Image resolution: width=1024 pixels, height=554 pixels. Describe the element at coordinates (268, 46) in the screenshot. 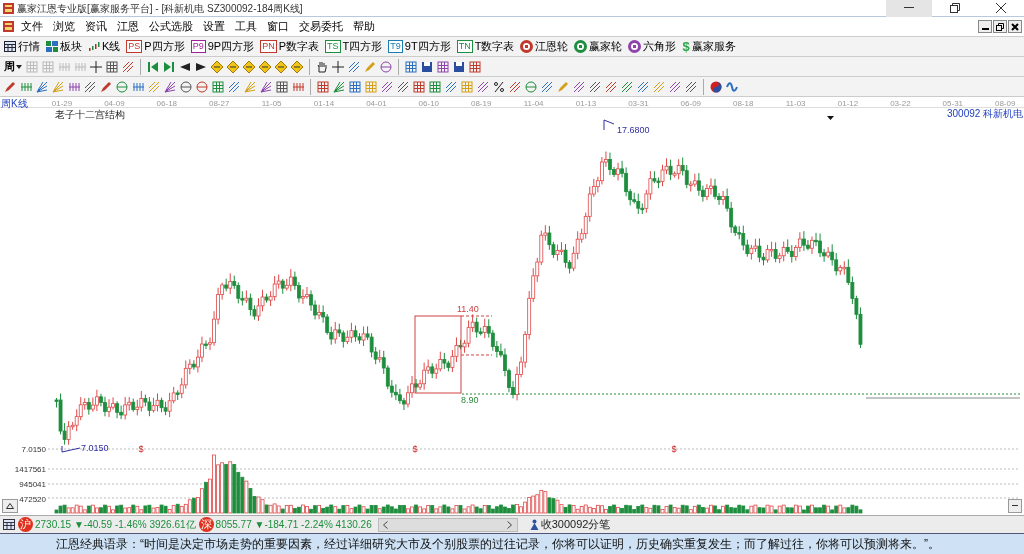

I see `badge-icon: PN` at that location.